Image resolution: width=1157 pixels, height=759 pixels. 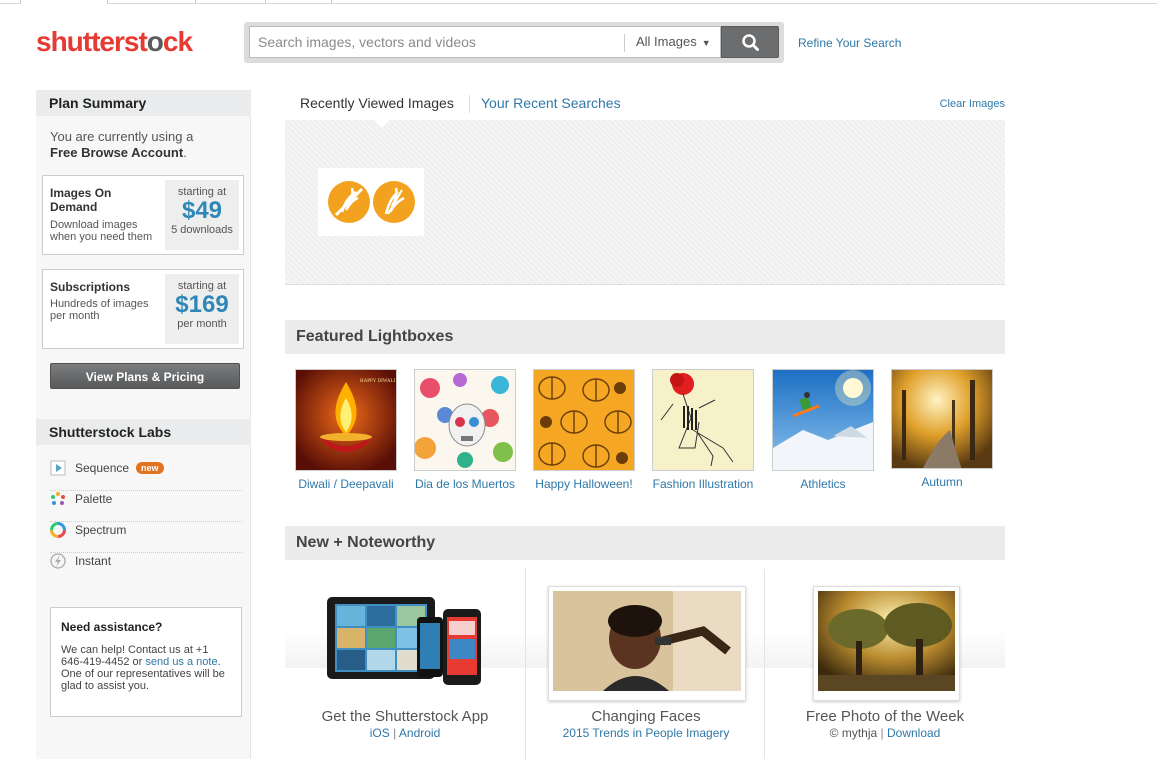 What do you see at coordinates (972, 104) in the screenshot?
I see `clear-images-link: Clear Images` at bounding box center [972, 104].